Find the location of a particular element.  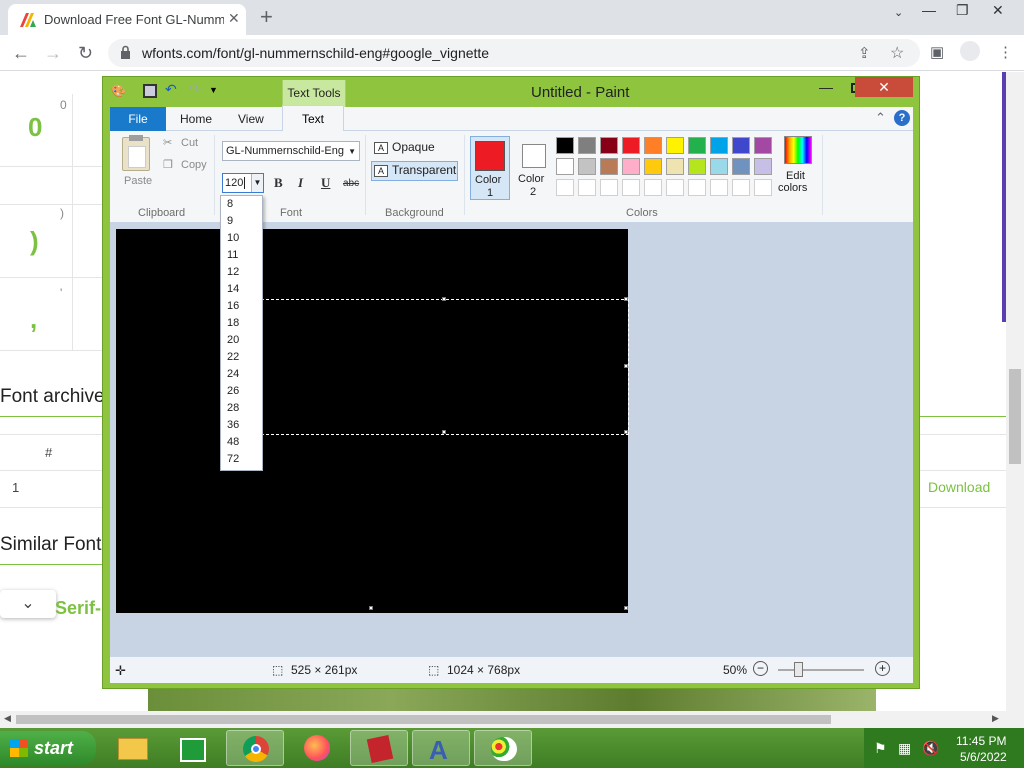

store-icon is located at coordinates (195, 748).